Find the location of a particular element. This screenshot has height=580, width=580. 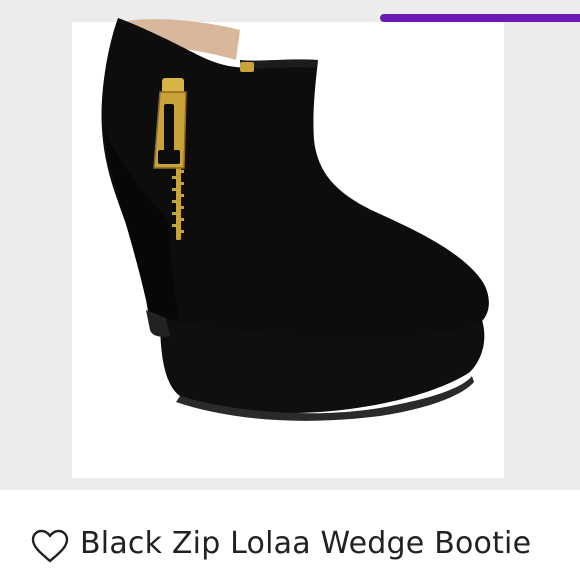

heart-outline-icon is located at coordinates (50, 546).